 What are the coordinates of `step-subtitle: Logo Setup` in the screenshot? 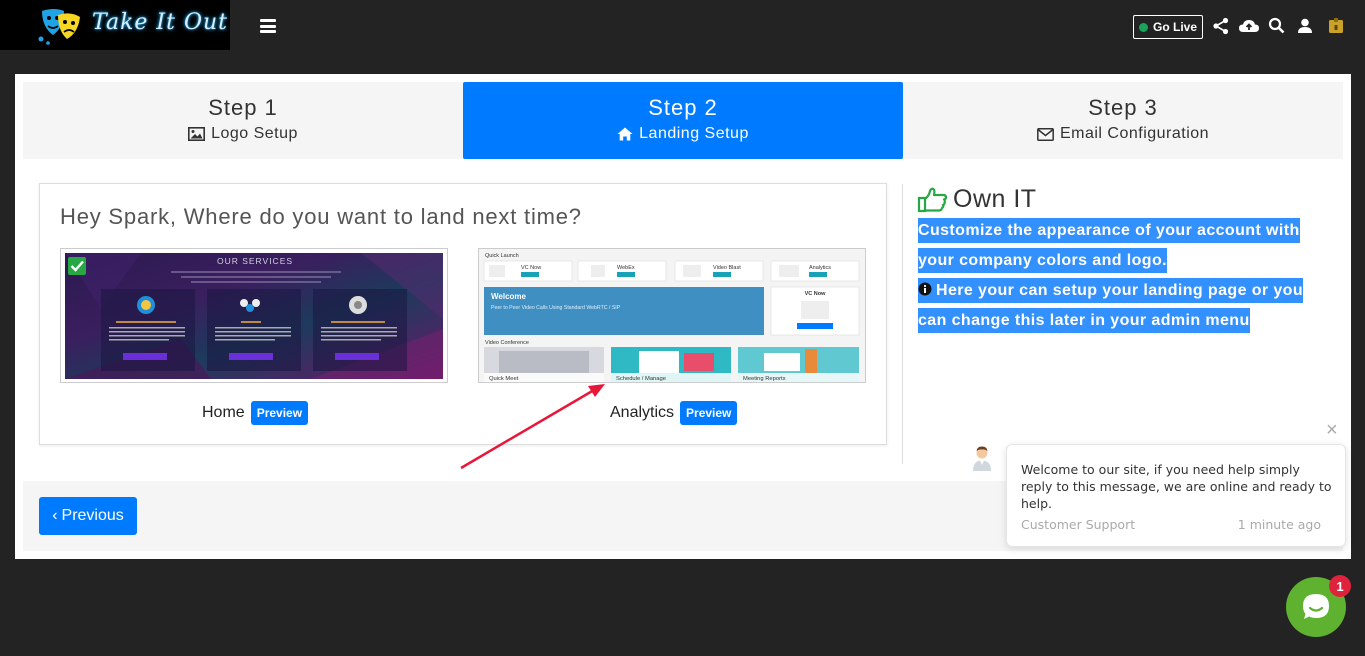 It's located at (254, 133).